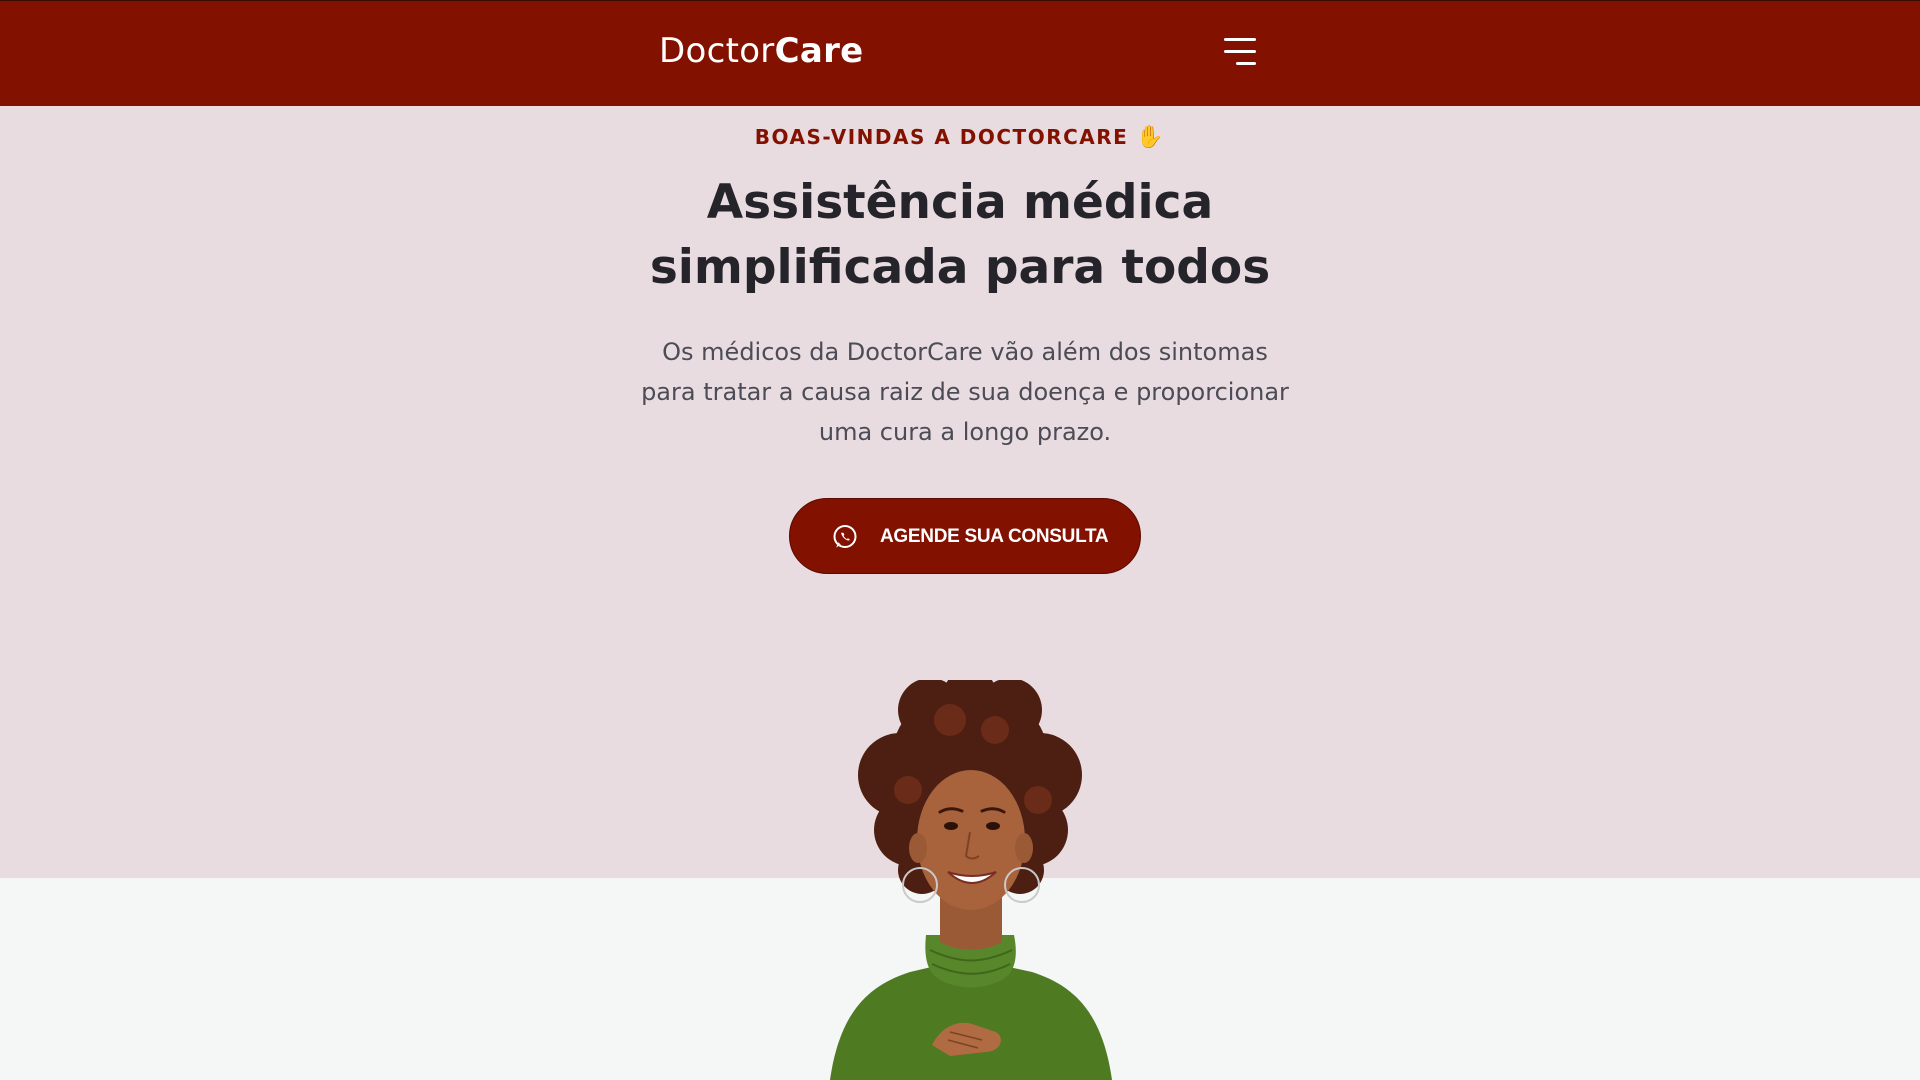  Describe the element at coordinates (960, 53) in the screenshot. I see `site-header: DoctorCare` at that location.